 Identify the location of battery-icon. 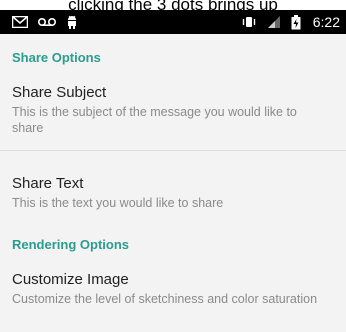
(296, 22).